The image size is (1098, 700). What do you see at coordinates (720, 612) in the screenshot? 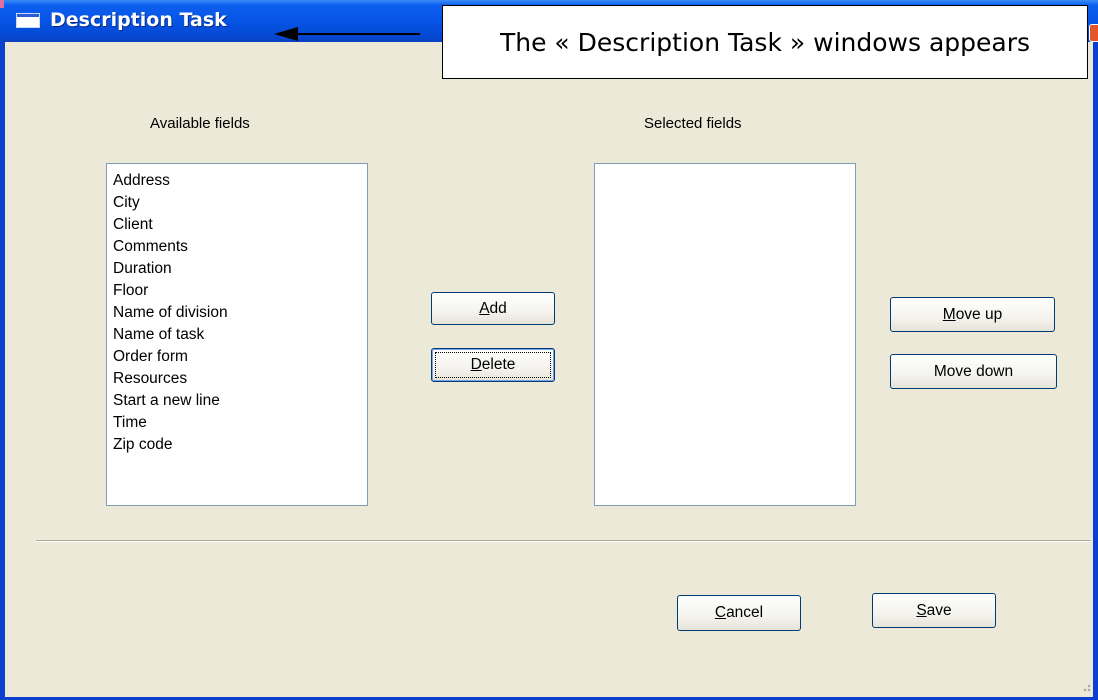
I see `cancel-button-mnemonic: C` at bounding box center [720, 612].